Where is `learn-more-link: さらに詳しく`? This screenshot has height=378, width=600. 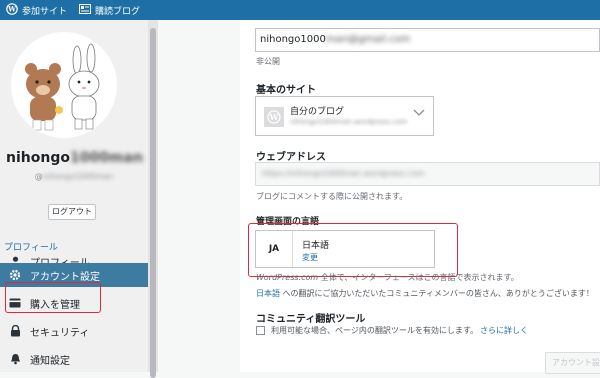
learn-more-link: さらに詳しく is located at coordinates (504, 330).